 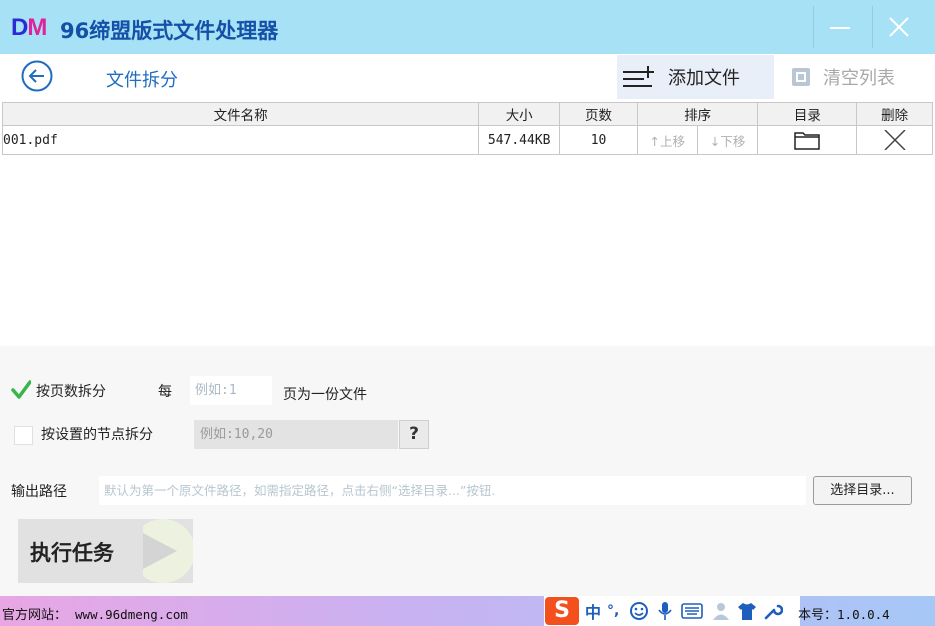 What do you see at coordinates (598, 140) in the screenshot?
I see `cell-page-count: 10` at bounding box center [598, 140].